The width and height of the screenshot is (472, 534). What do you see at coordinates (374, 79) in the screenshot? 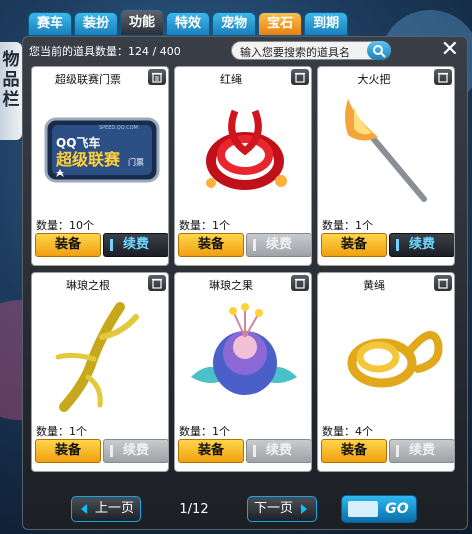
I see `item-name: 大火把` at bounding box center [374, 79].